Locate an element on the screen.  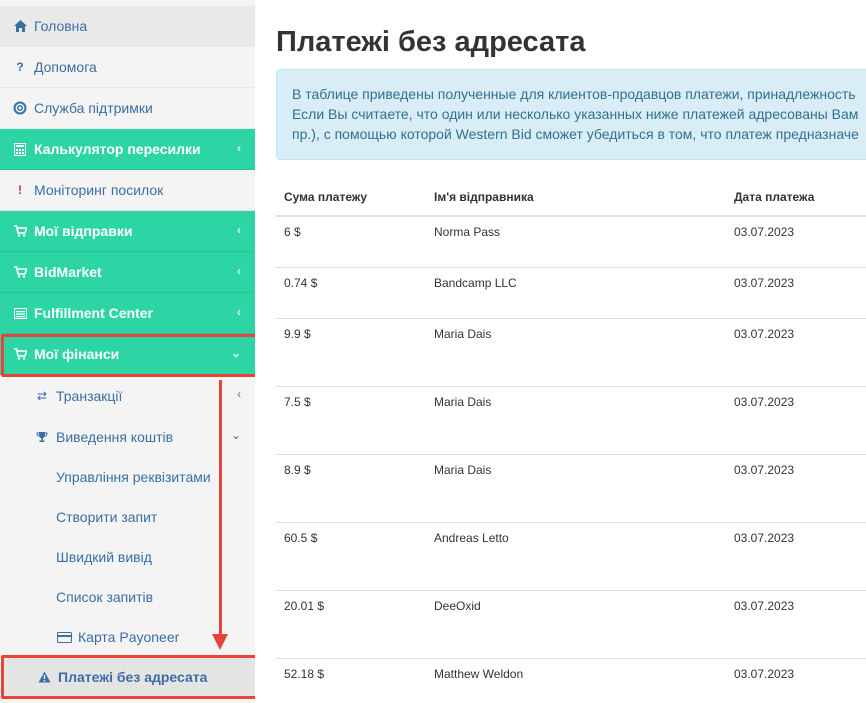
sidebar-item-create-request: Створити запит is located at coordinates (127, 517).